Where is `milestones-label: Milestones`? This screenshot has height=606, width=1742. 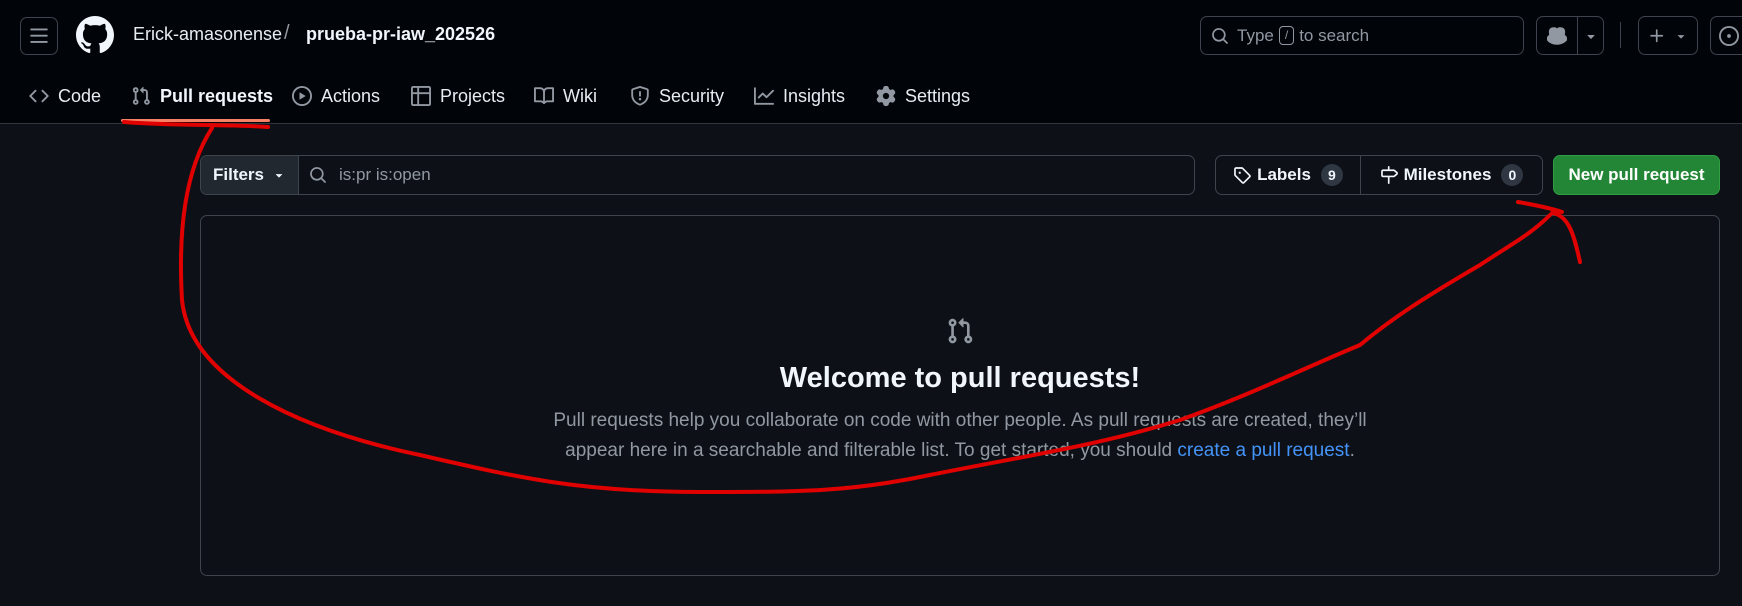 milestones-label: Milestones is located at coordinates (1447, 174).